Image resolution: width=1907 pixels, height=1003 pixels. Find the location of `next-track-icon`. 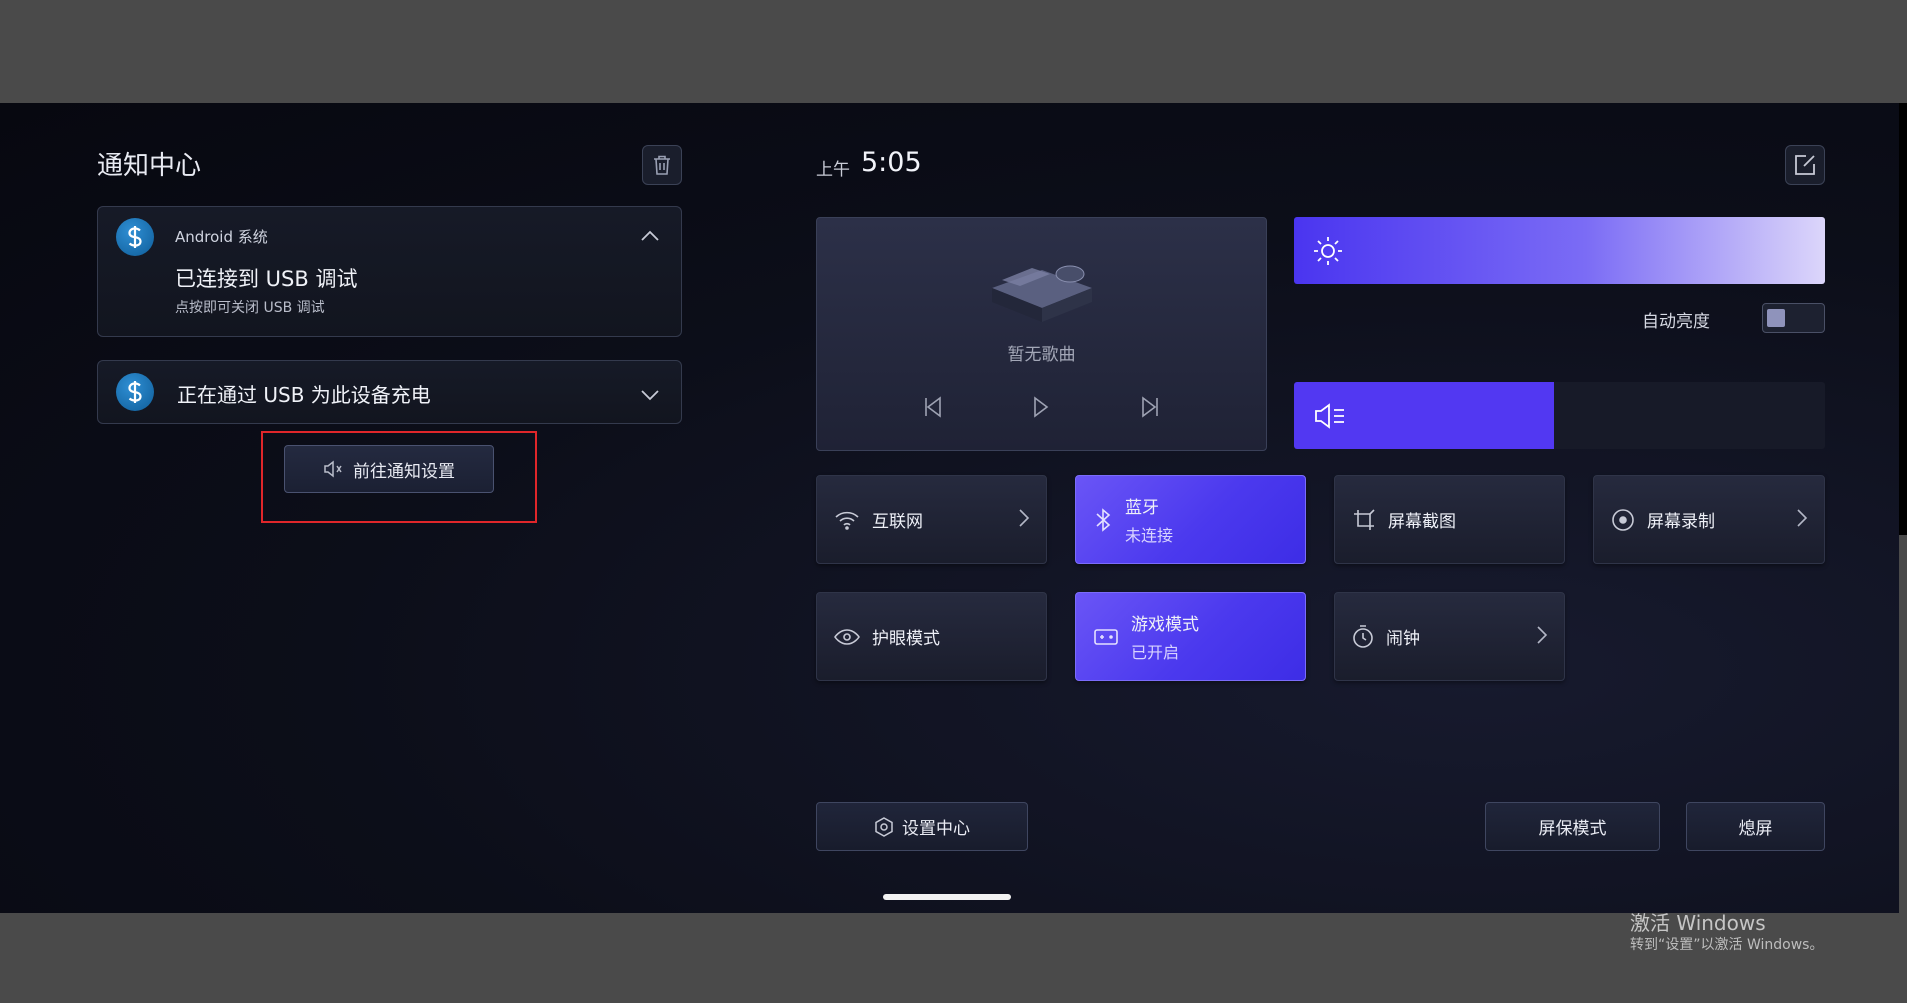

next-track-icon is located at coordinates (1150, 407).